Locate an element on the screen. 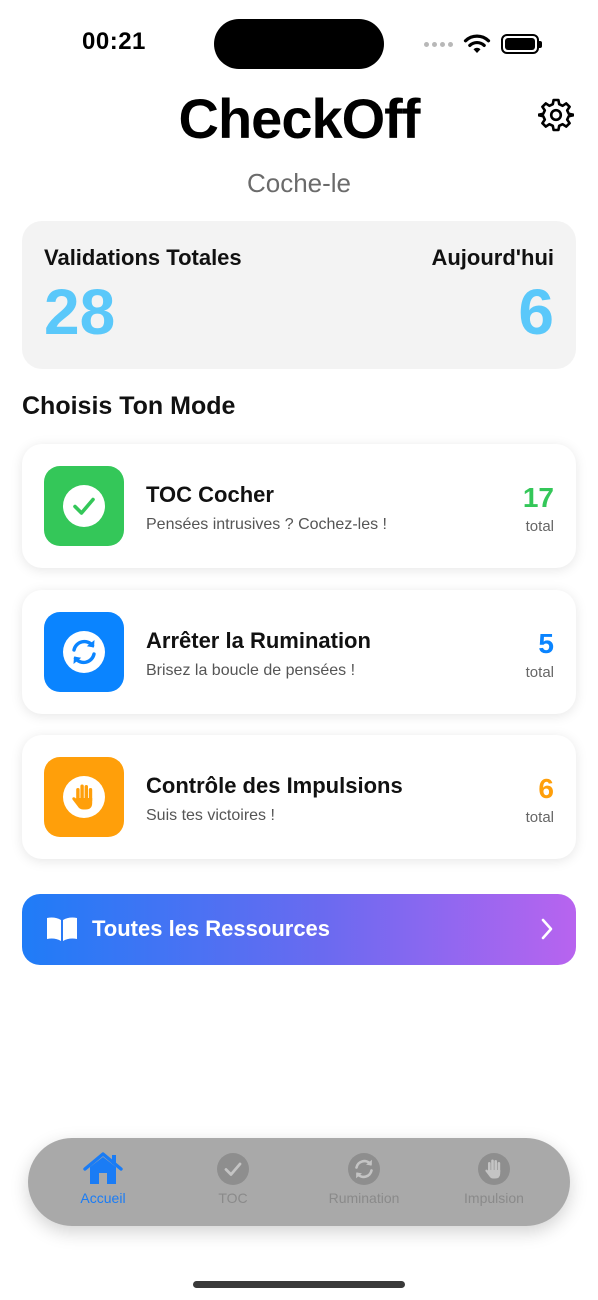 This screenshot has height=1300, width=598. home-indicator is located at coordinates (299, 1284).